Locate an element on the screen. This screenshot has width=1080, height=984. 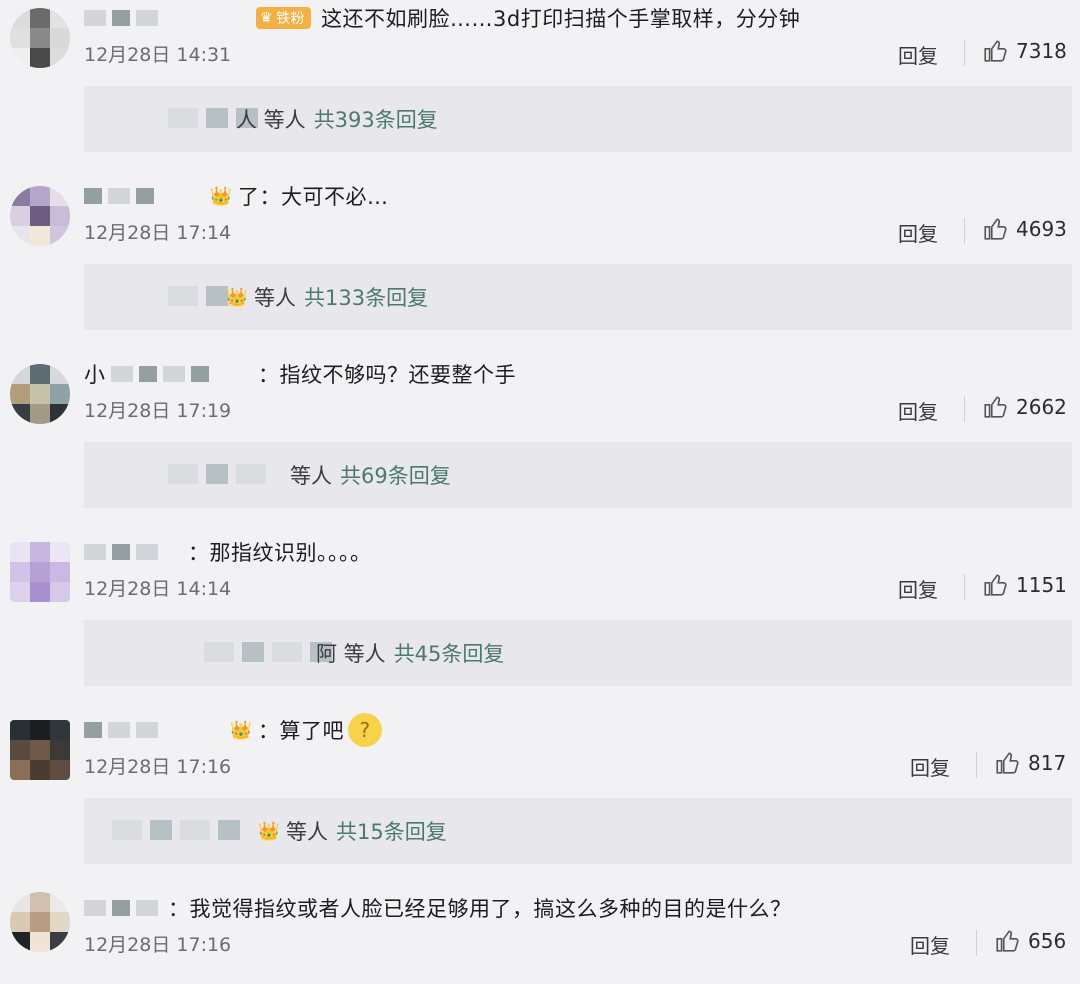
like-count: 1151 is located at coordinates (1041, 585).